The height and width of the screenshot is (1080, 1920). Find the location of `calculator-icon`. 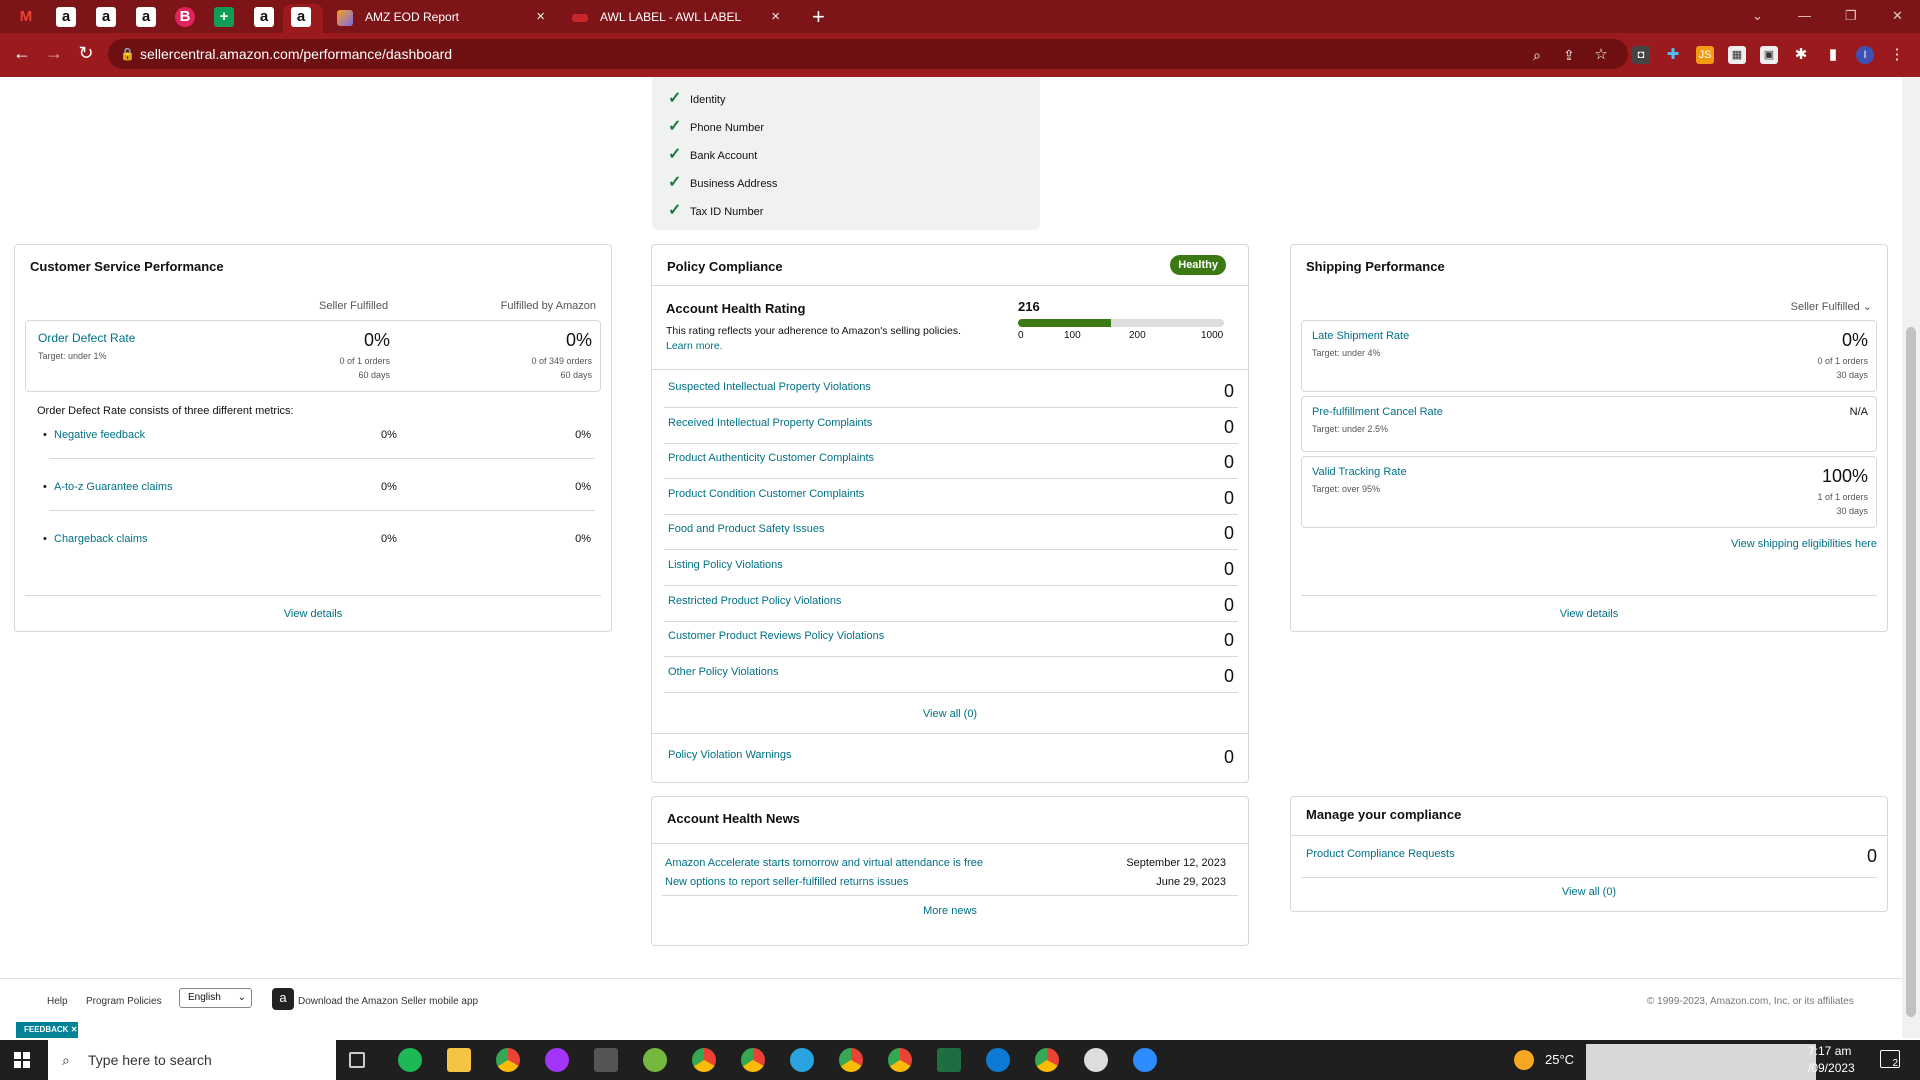

calculator-icon is located at coordinates (606, 1060).